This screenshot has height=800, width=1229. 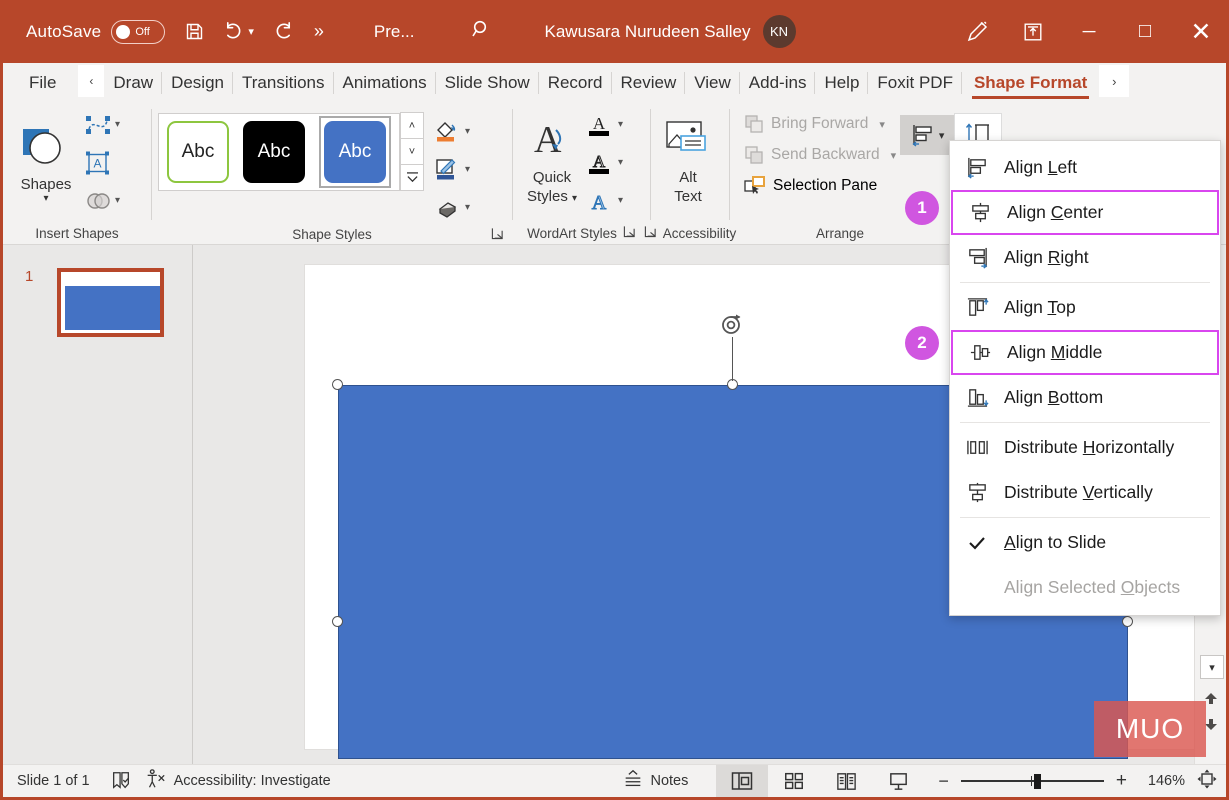 I want to click on shape-outline-chevron-down-icon: ▾, so click(x=467, y=169).